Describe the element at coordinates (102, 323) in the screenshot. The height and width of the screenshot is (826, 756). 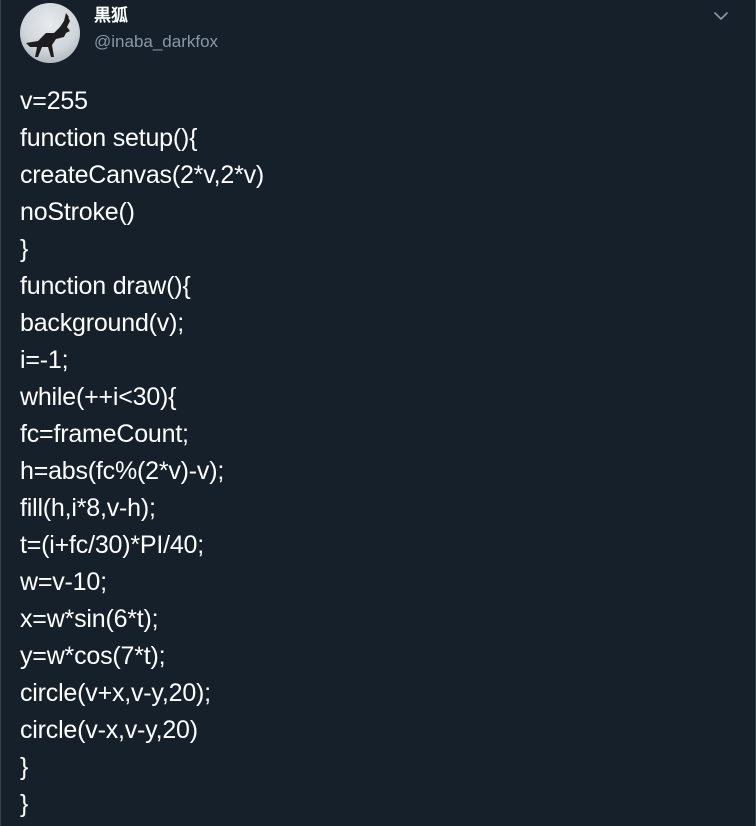
I see `code-line: background(v);` at that location.